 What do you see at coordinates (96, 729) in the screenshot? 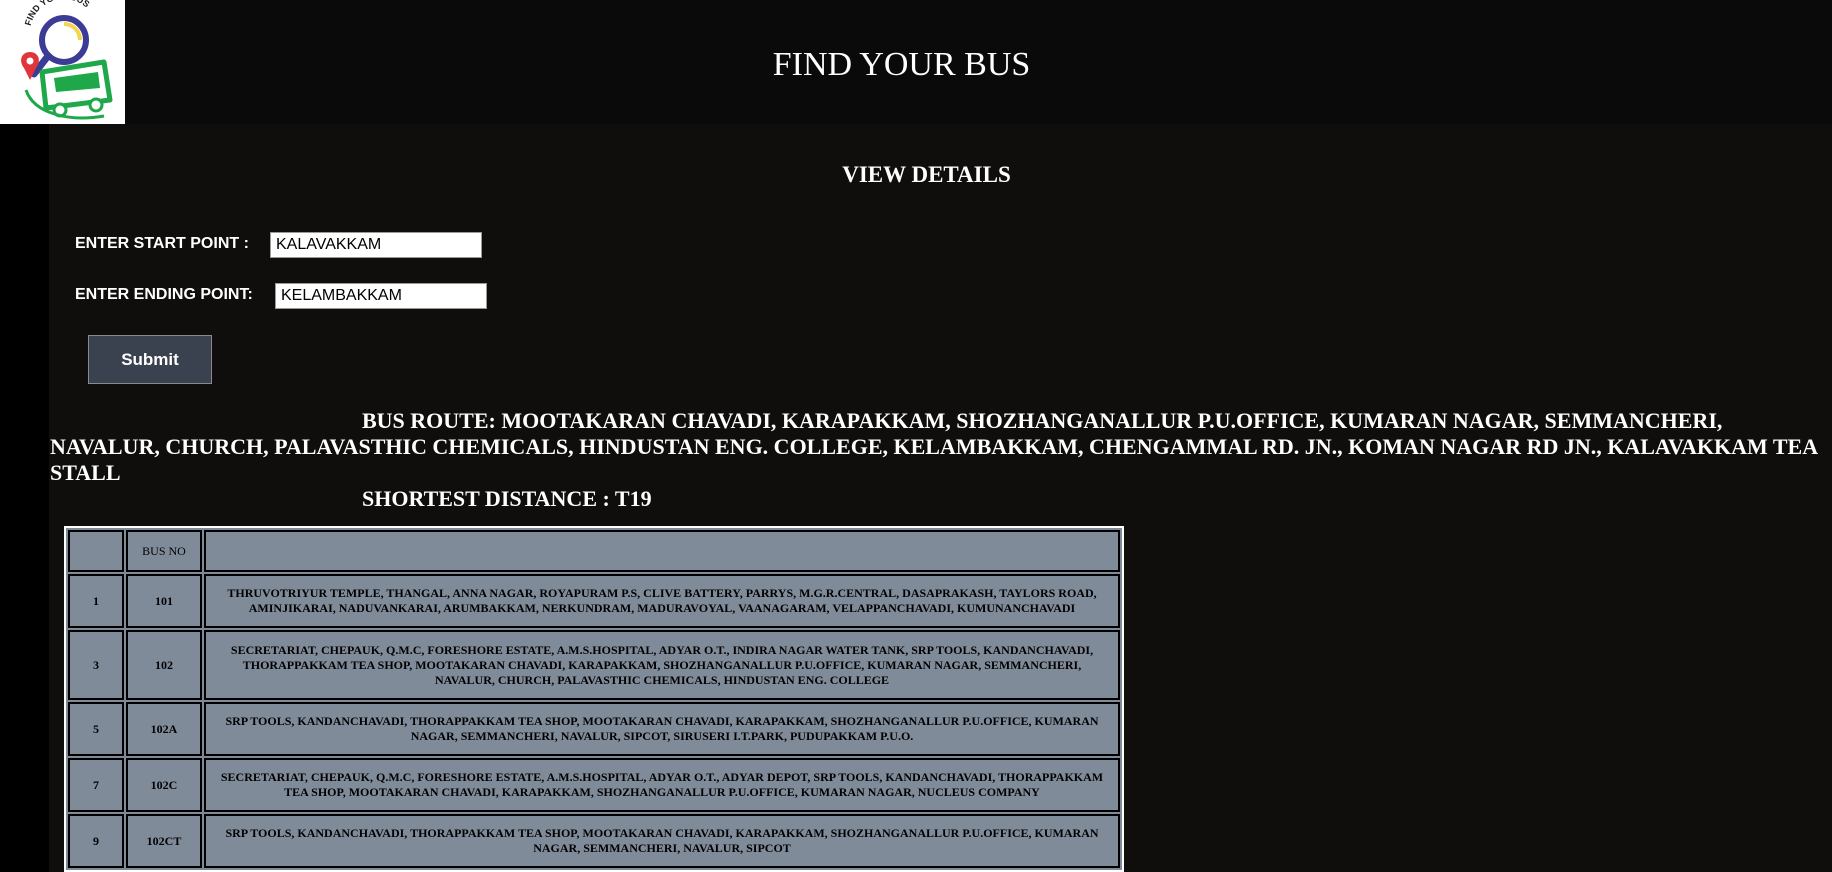
I see `serial-cell: 5` at bounding box center [96, 729].